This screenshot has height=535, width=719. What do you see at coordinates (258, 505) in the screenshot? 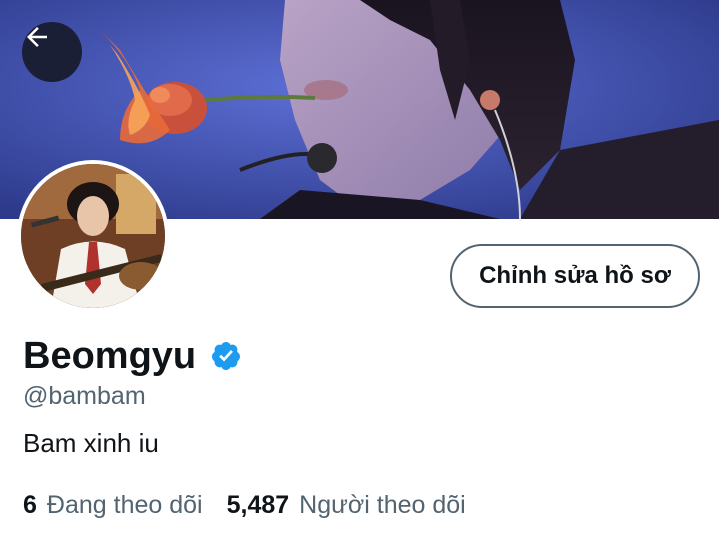
I see `followers-count: 5,487` at bounding box center [258, 505].